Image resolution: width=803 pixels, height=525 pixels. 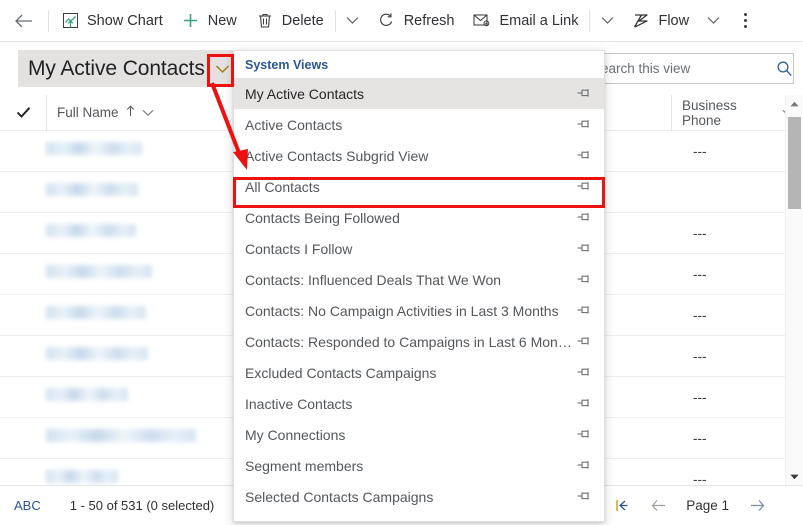 What do you see at coordinates (429, 20) in the screenshot?
I see `refresh-label: Refresh` at bounding box center [429, 20].